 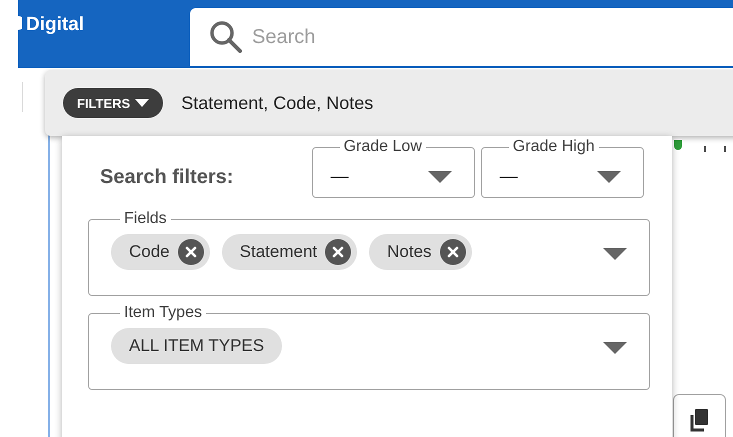 What do you see at coordinates (163, 313) in the screenshot?
I see `select-label: Item Types` at bounding box center [163, 313].